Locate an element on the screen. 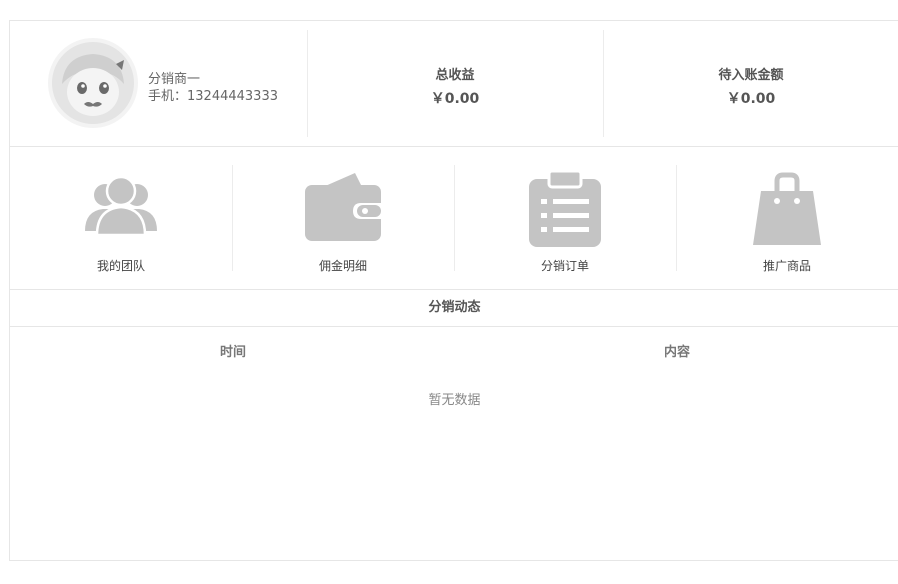 The height and width of the screenshot is (584, 898). menu-item-my-team: 我的团队 is located at coordinates (121, 218).